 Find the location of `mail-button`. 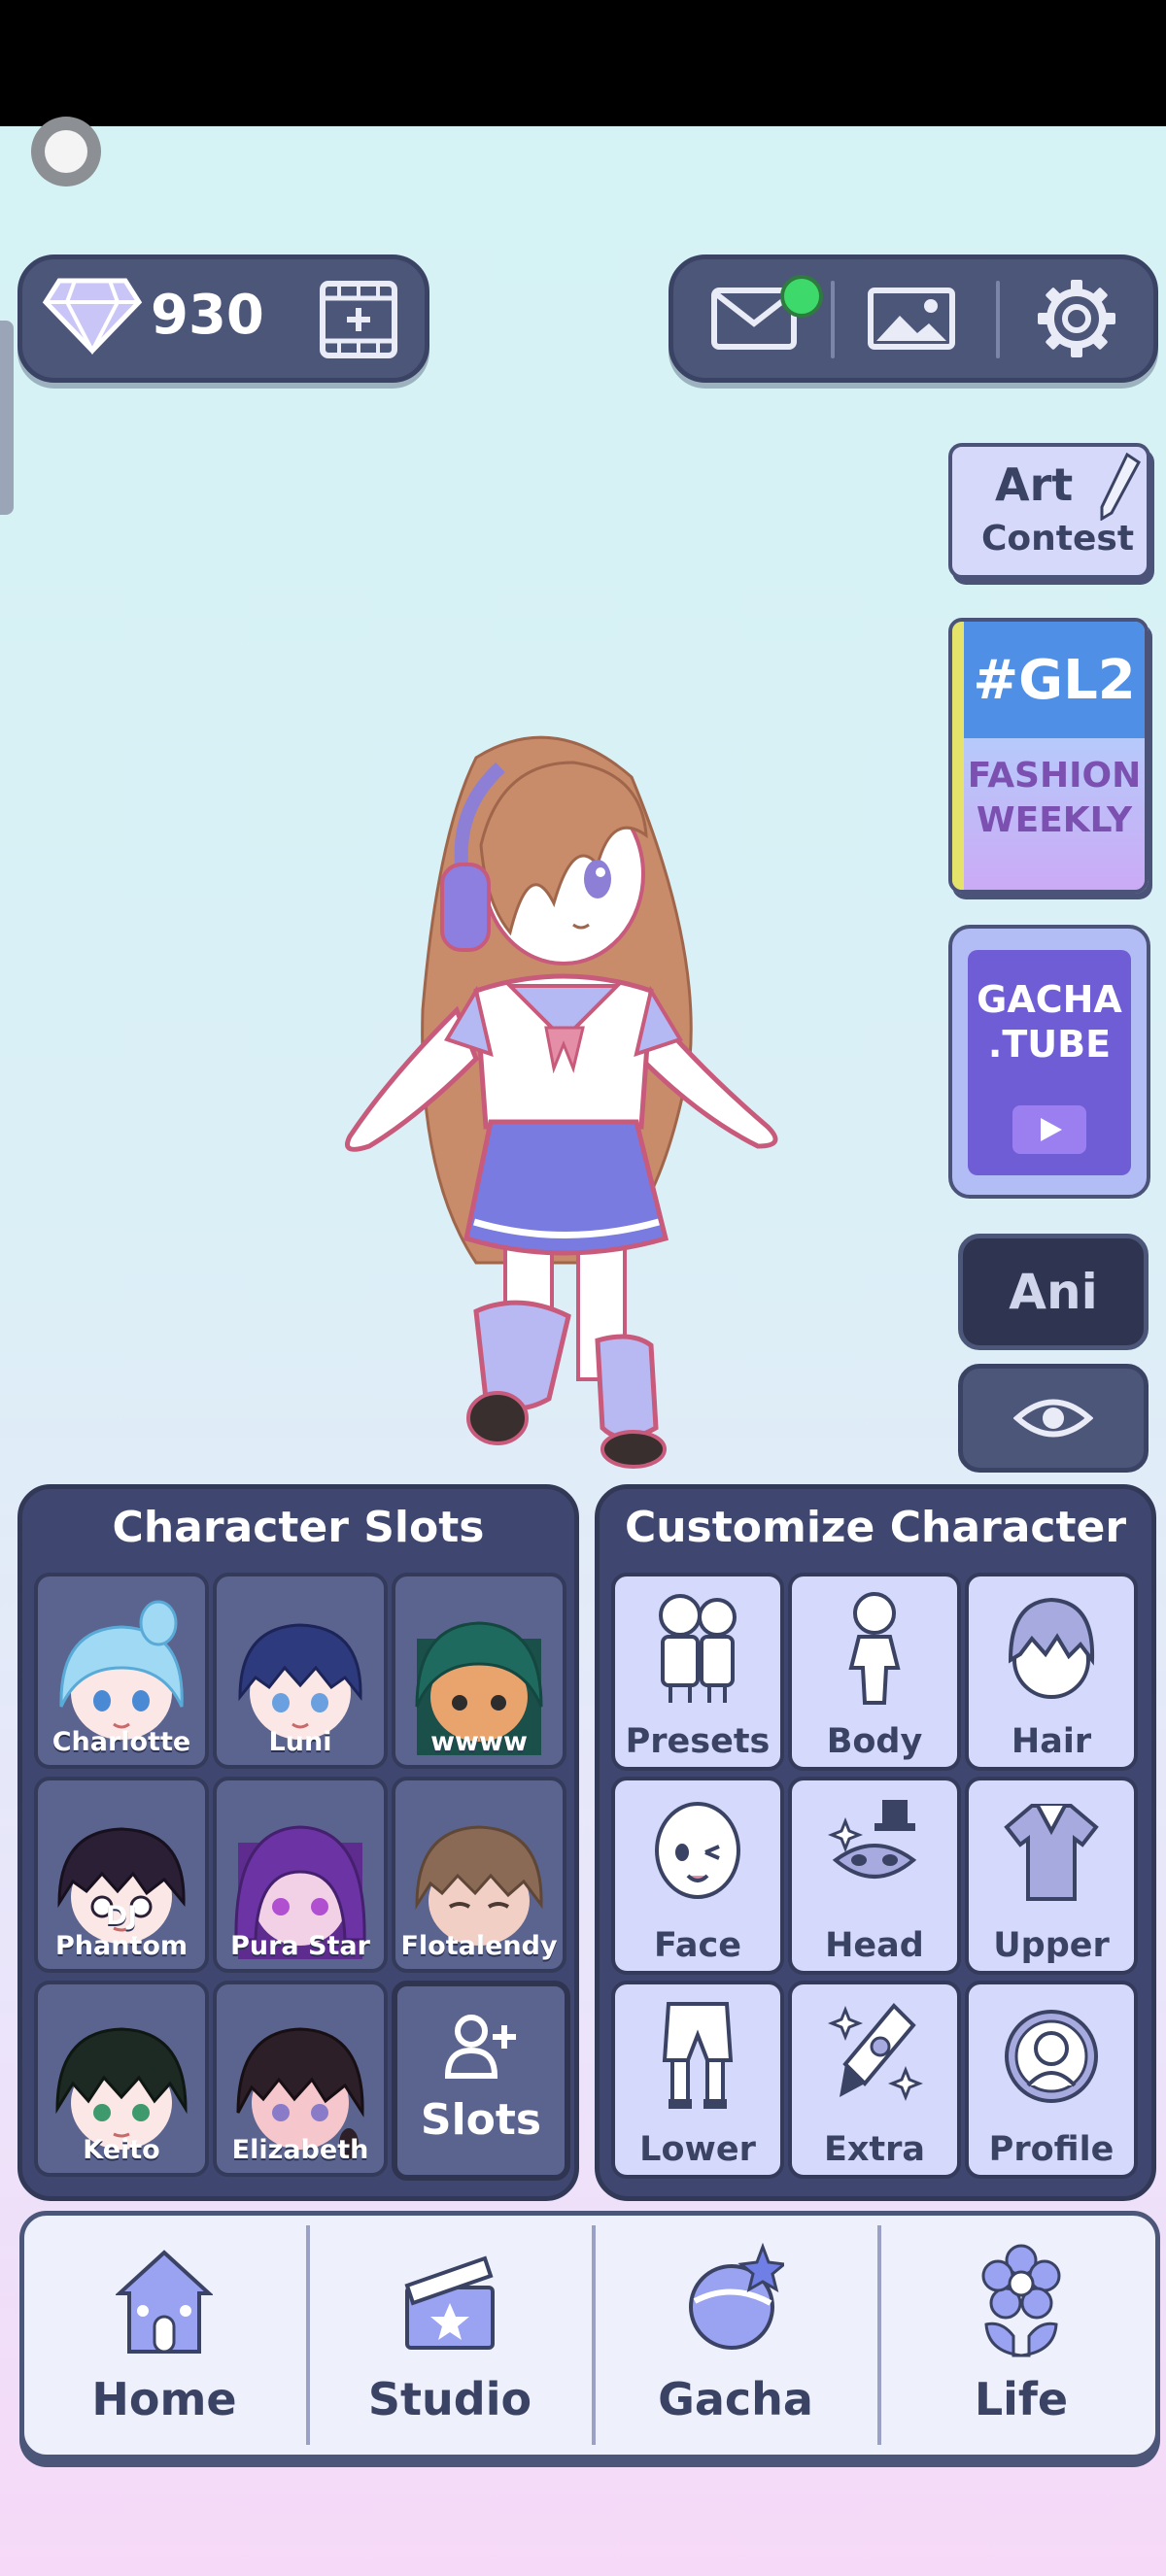

mail-button is located at coordinates (754, 318).